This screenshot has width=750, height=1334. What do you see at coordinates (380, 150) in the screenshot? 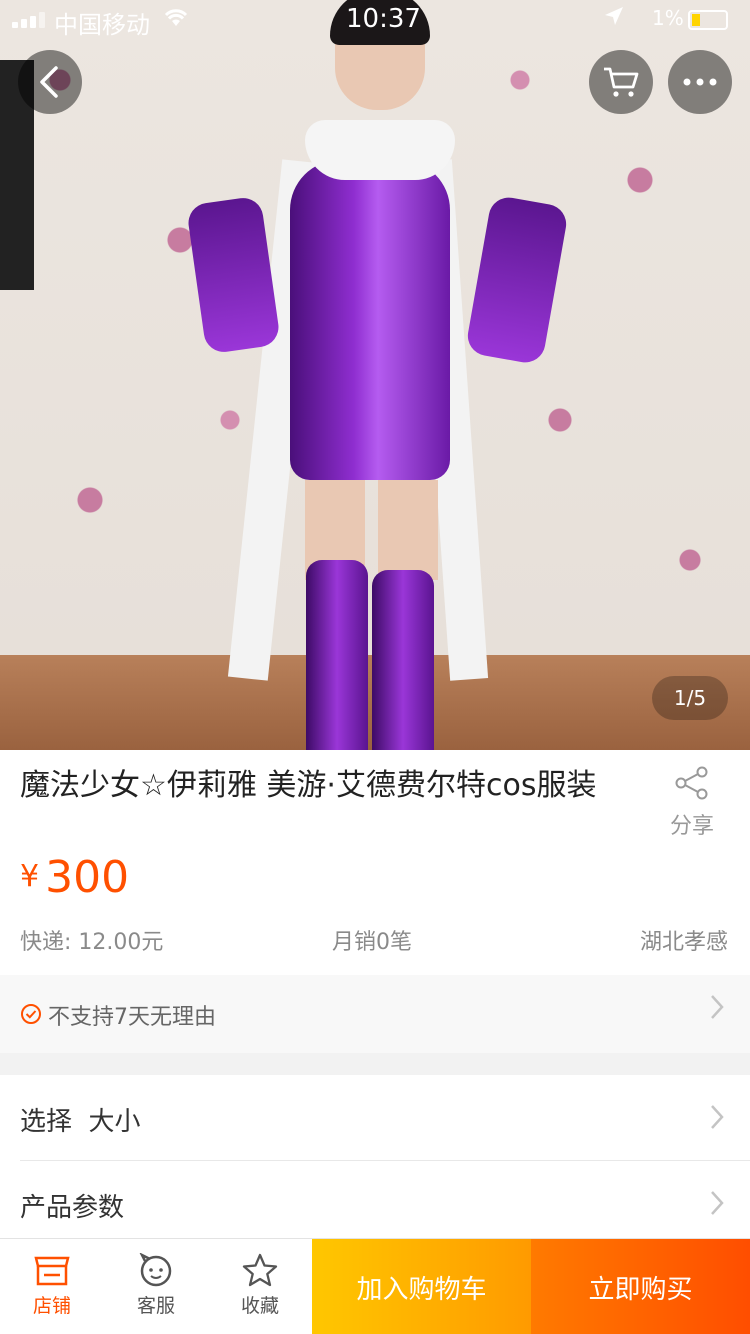
I see `costume-collar` at bounding box center [380, 150].